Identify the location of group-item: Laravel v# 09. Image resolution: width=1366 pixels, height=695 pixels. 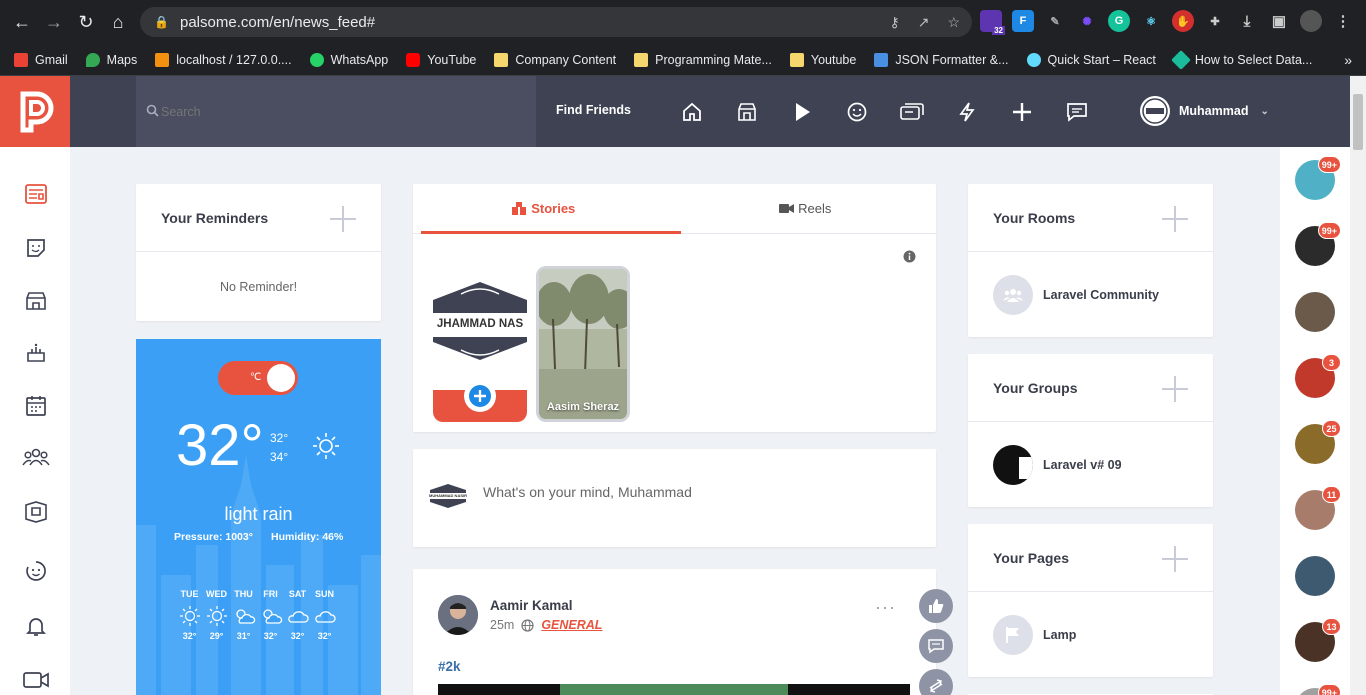
(1090, 465).